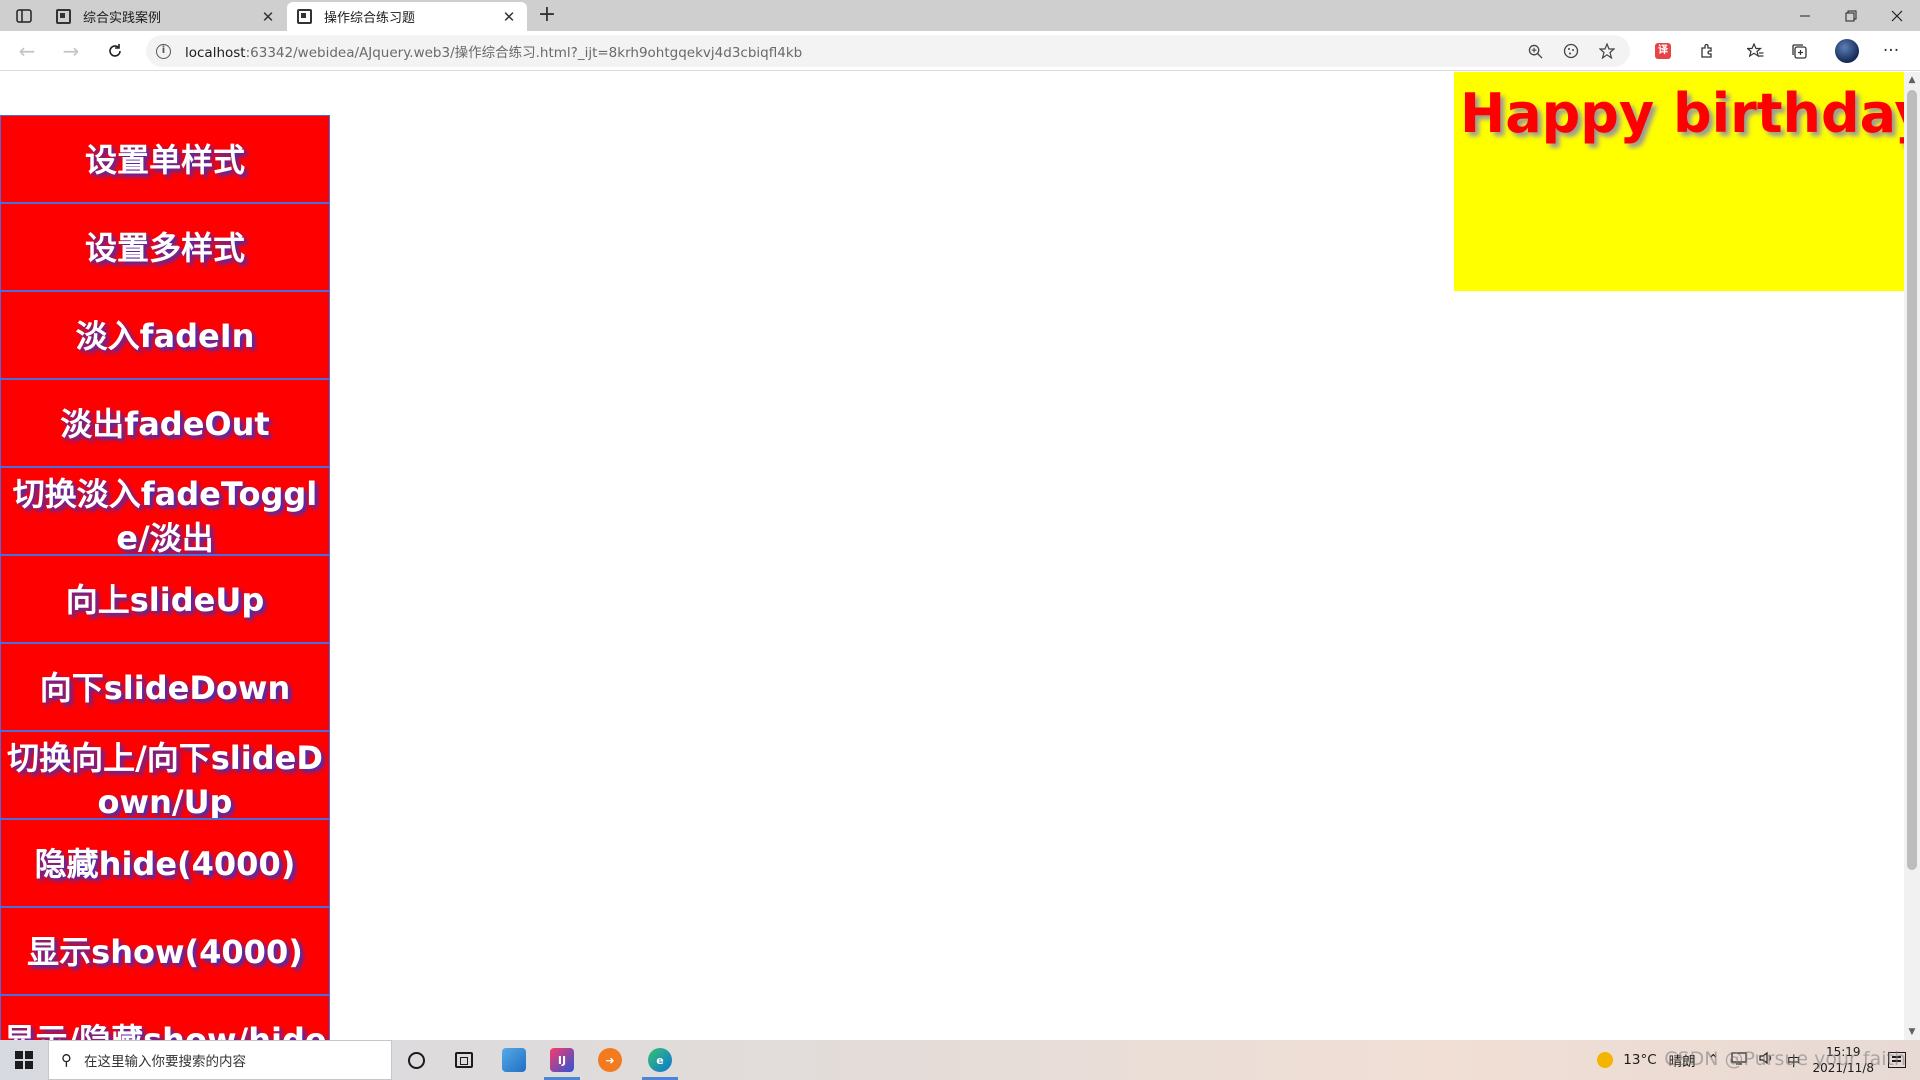 Image resolution: width=1920 pixels, height=1080 pixels. I want to click on intellij-idea-icon: IJ, so click(562, 1060).